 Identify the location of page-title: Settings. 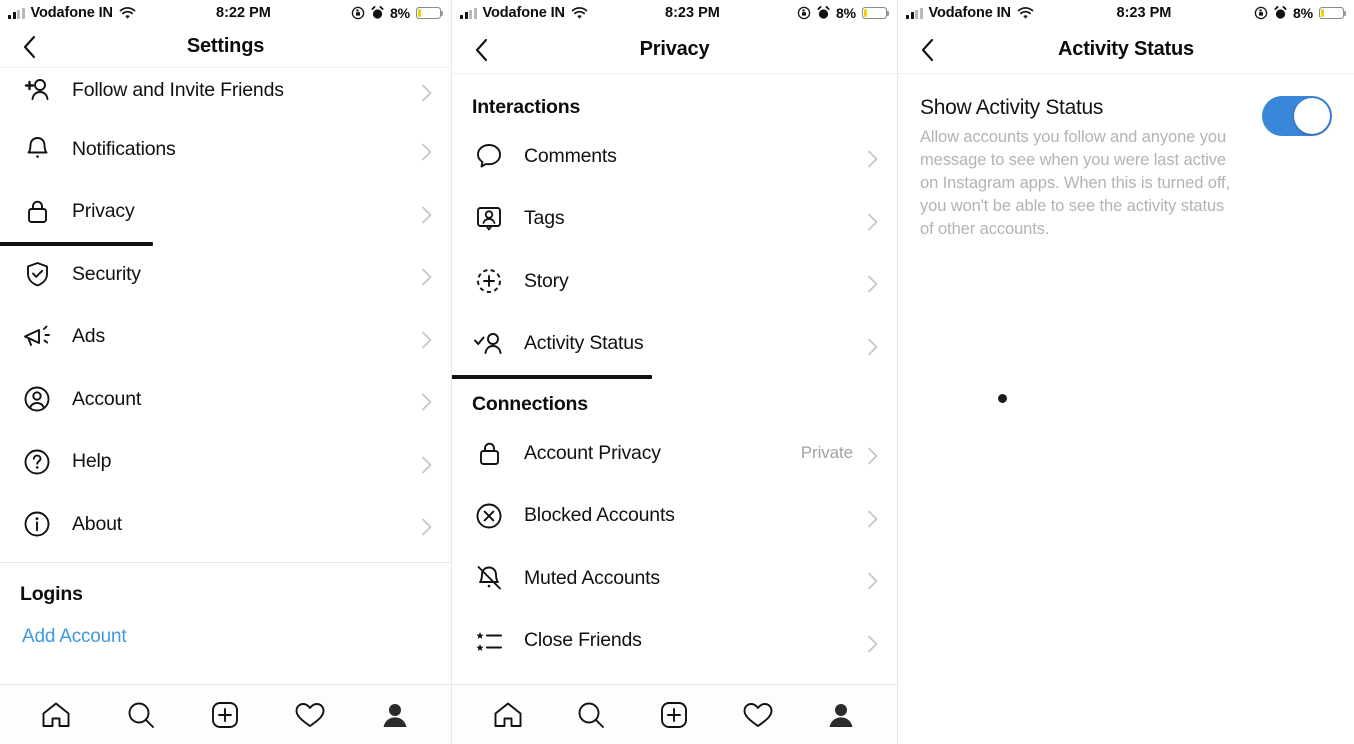
(225, 46).